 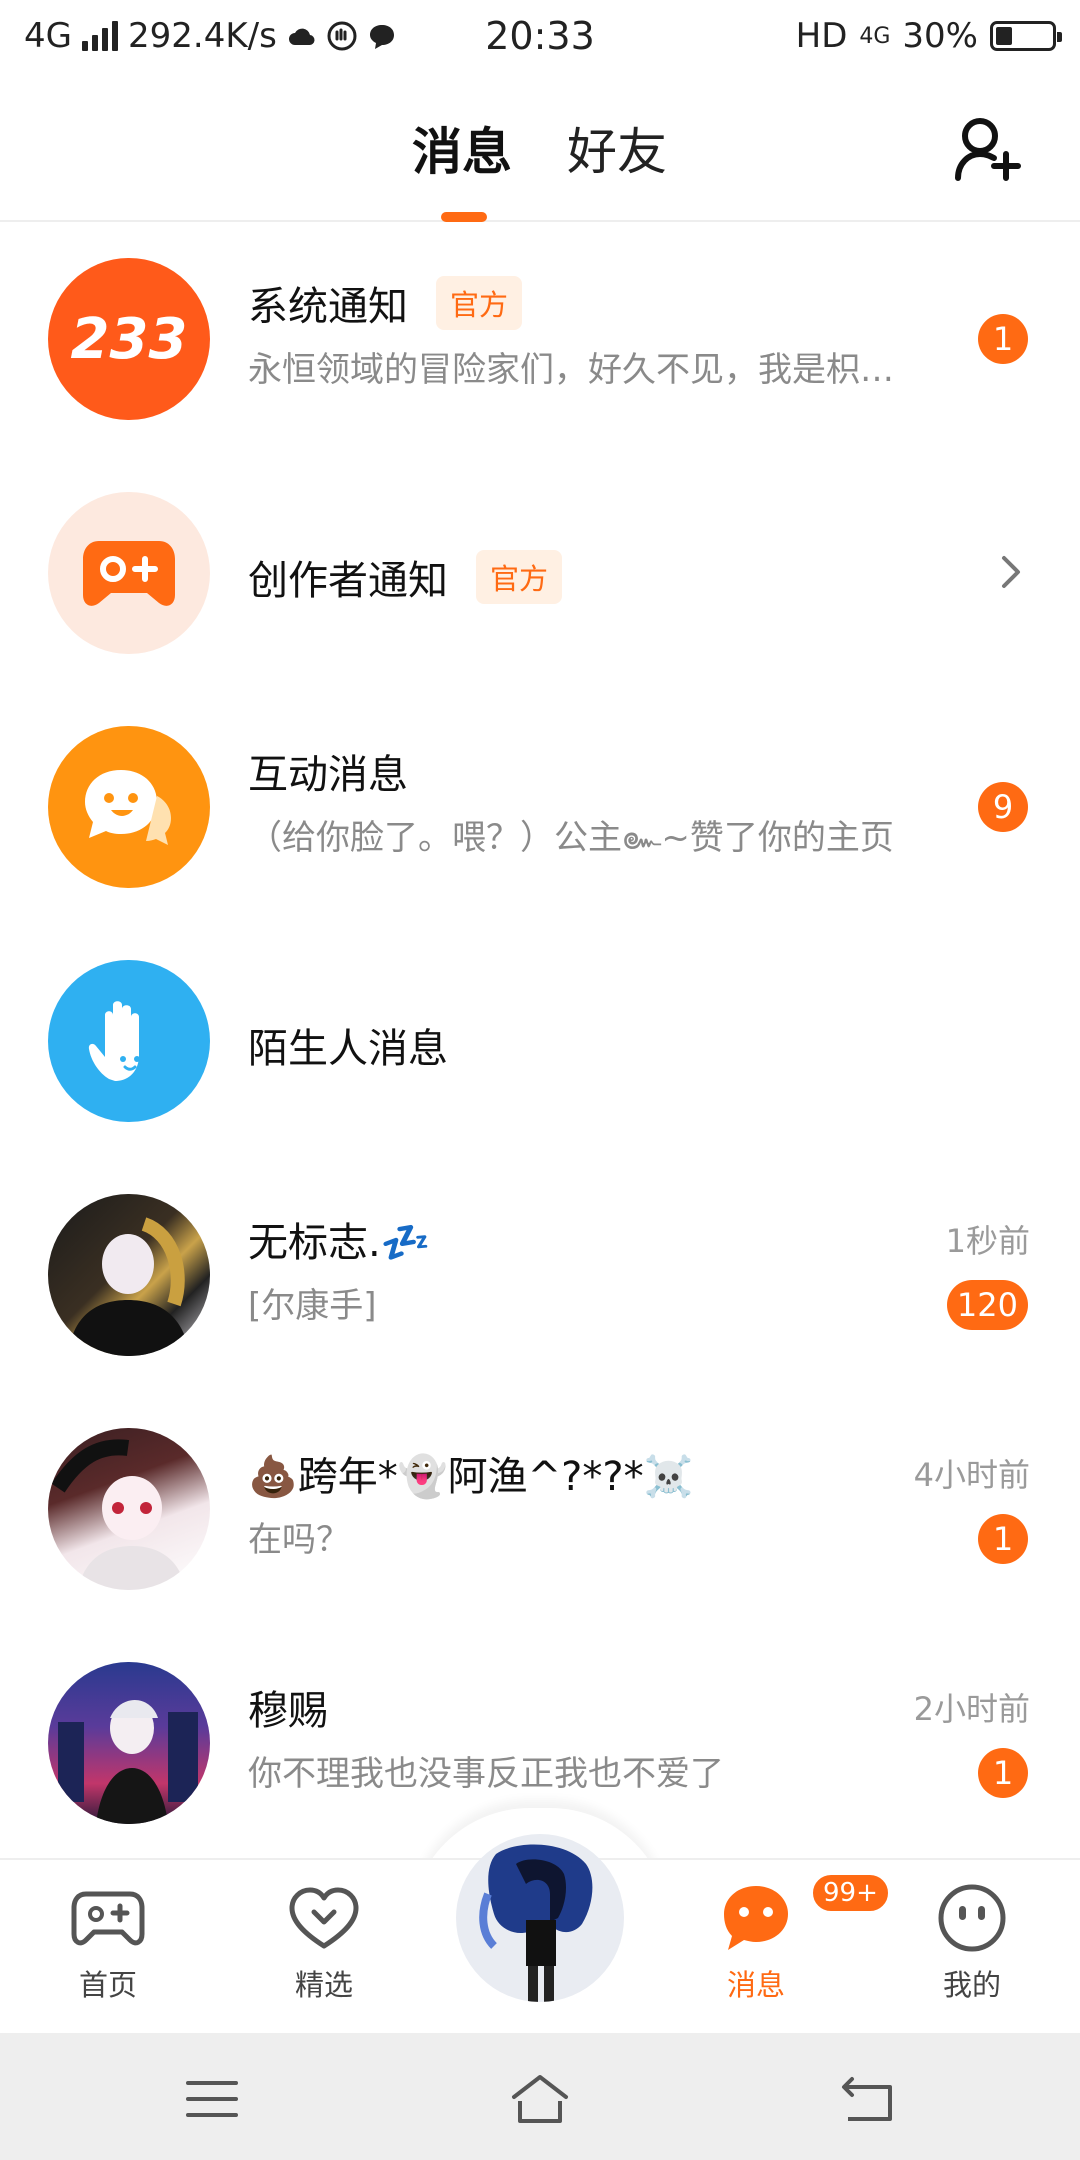 What do you see at coordinates (540, 339) in the screenshot?
I see `list-item-system-notice: 233 系统通知 官方 永恒领域的冒险家们，好久不见，我是枳… 1` at bounding box center [540, 339].